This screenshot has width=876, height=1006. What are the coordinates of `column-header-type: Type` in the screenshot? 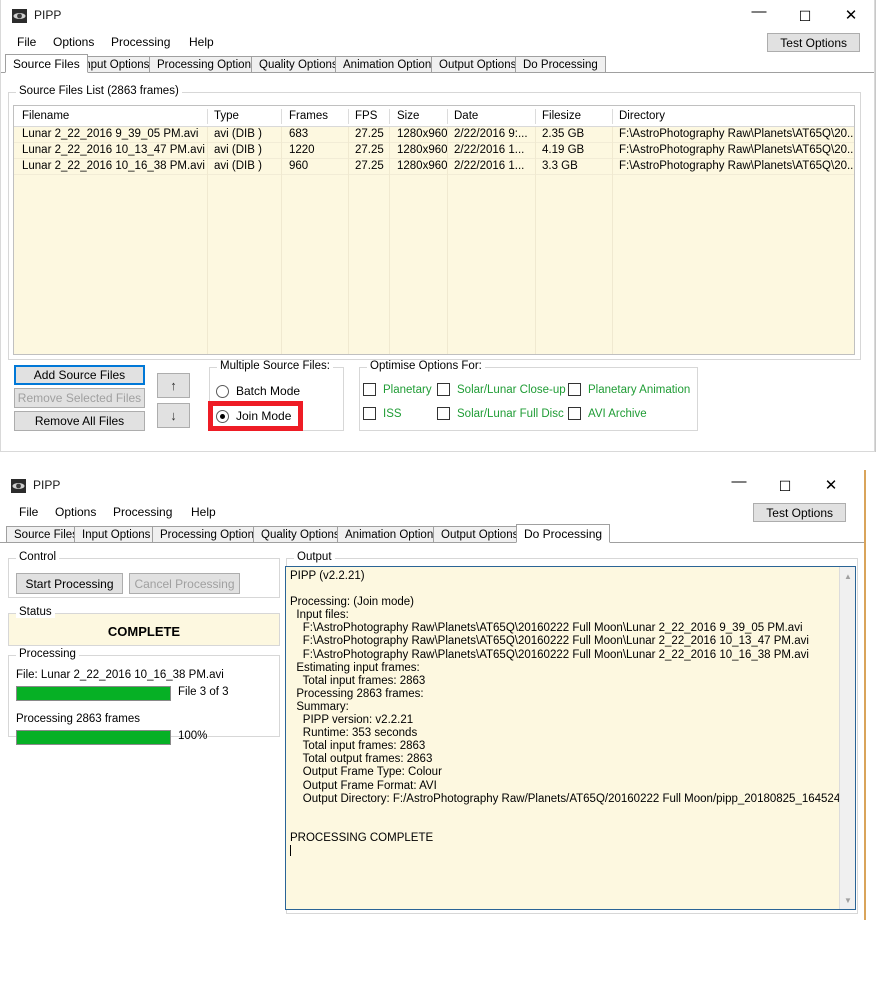 It's located at (226, 116).